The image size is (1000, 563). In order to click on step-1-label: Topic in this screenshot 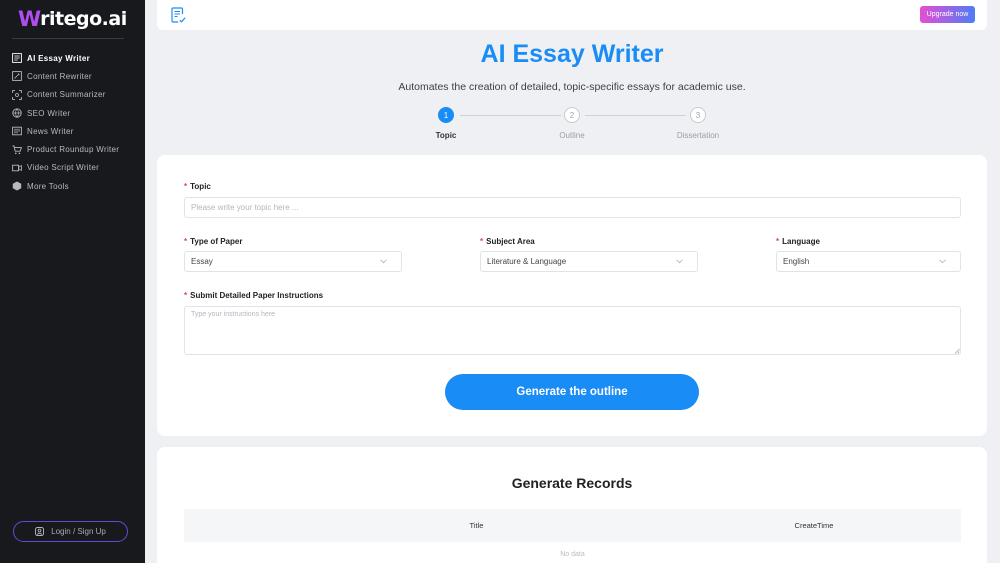, I will do `click(446, 135)`.